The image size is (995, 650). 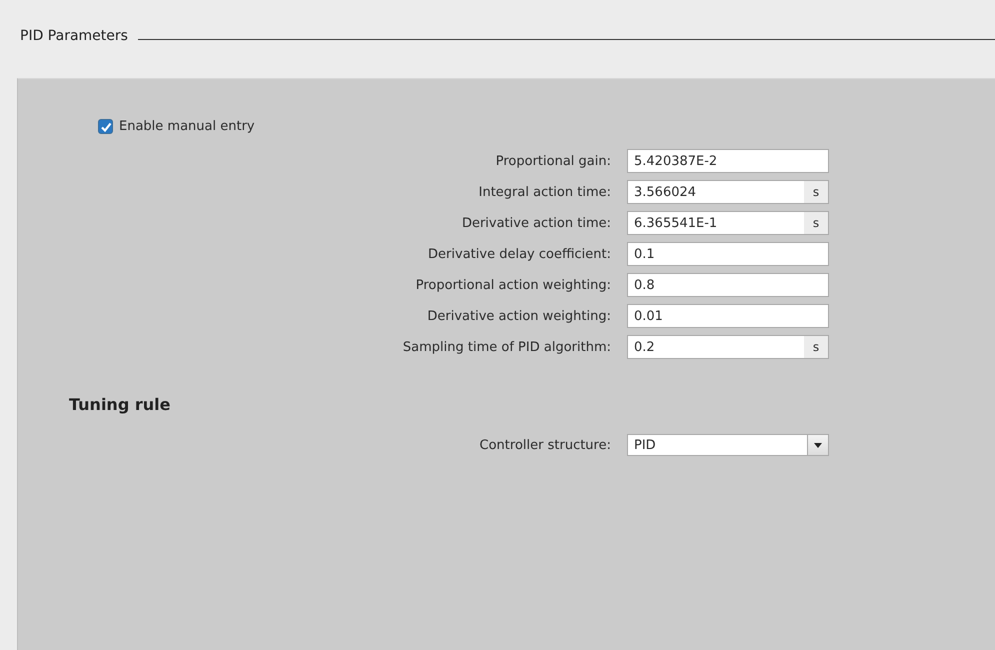 What do you see at coordinates (728, 285) in the screenshot?
I see `input-field: 0.8` at bounding box center [728, 285].